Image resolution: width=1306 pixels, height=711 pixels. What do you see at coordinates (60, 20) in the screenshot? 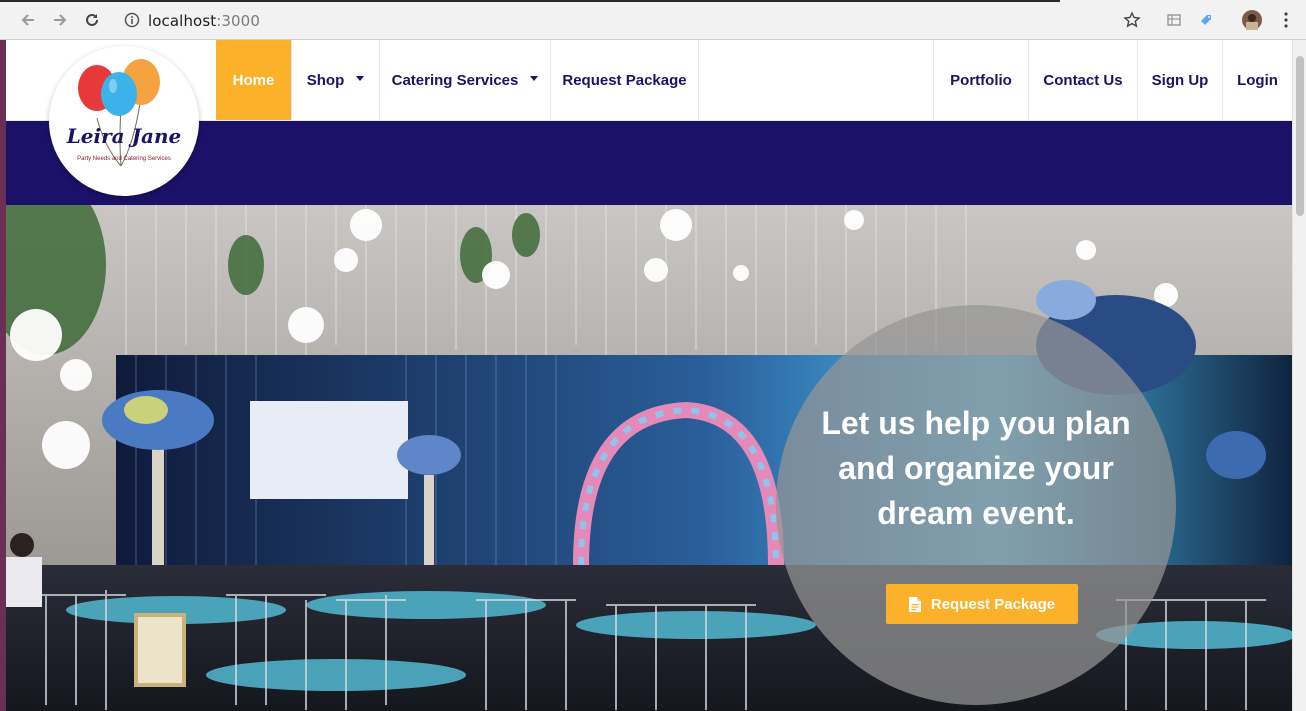
I see `forward-icon` at bounding box center [60, 20].